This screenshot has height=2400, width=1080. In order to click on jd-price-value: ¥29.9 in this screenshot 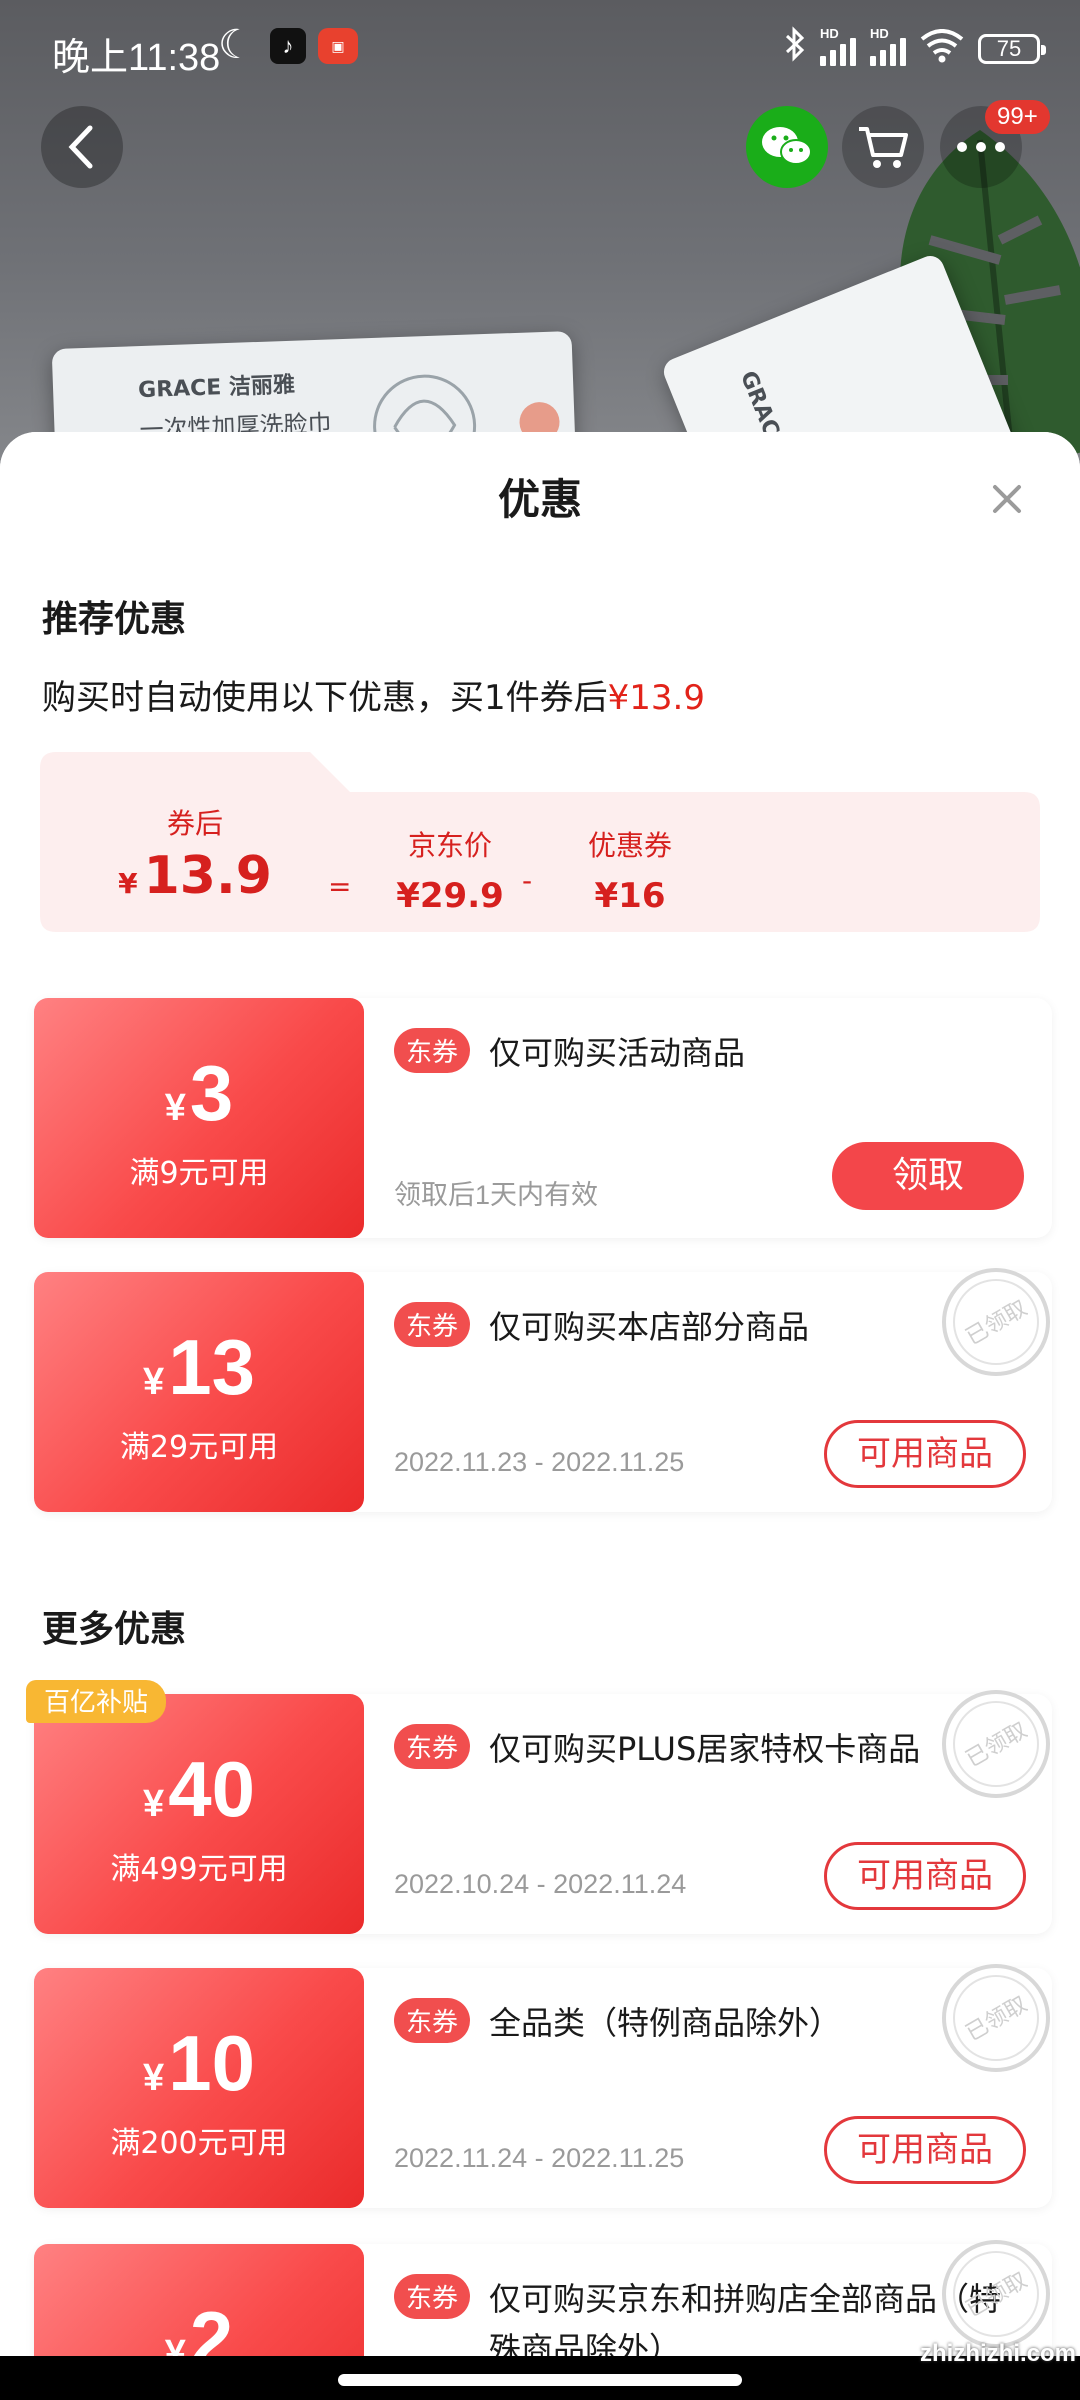, I will do `click(450, 896)`.